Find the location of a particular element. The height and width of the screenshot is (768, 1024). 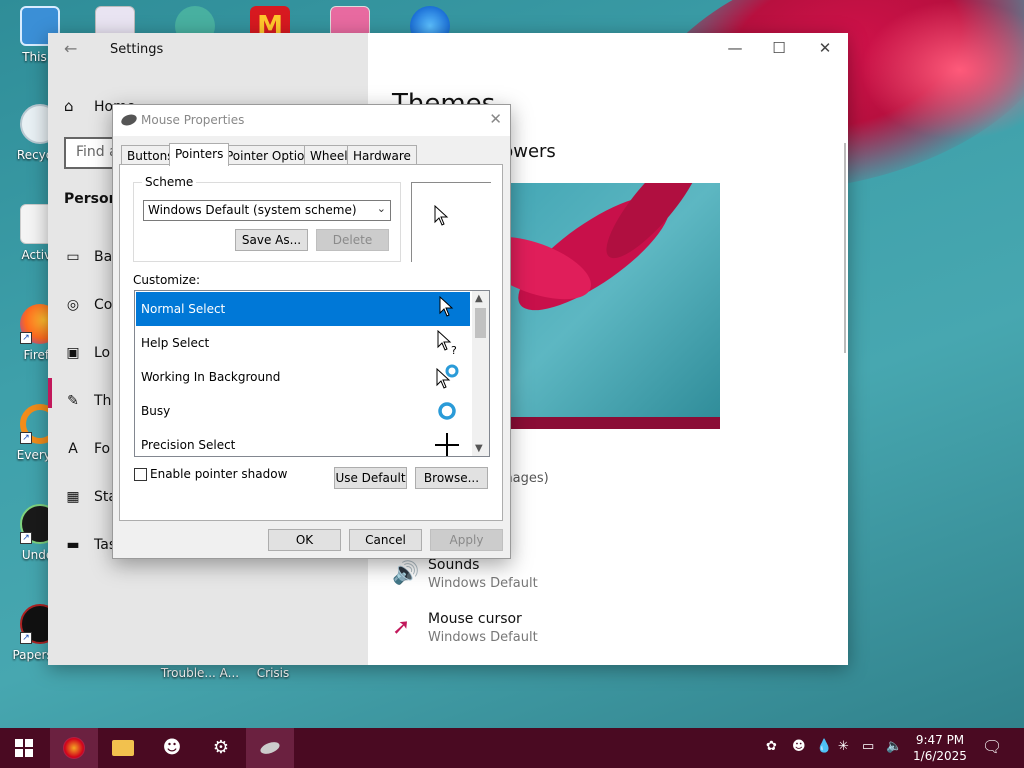

help-cursor-icon: ? is located at coordinates (447, 343).